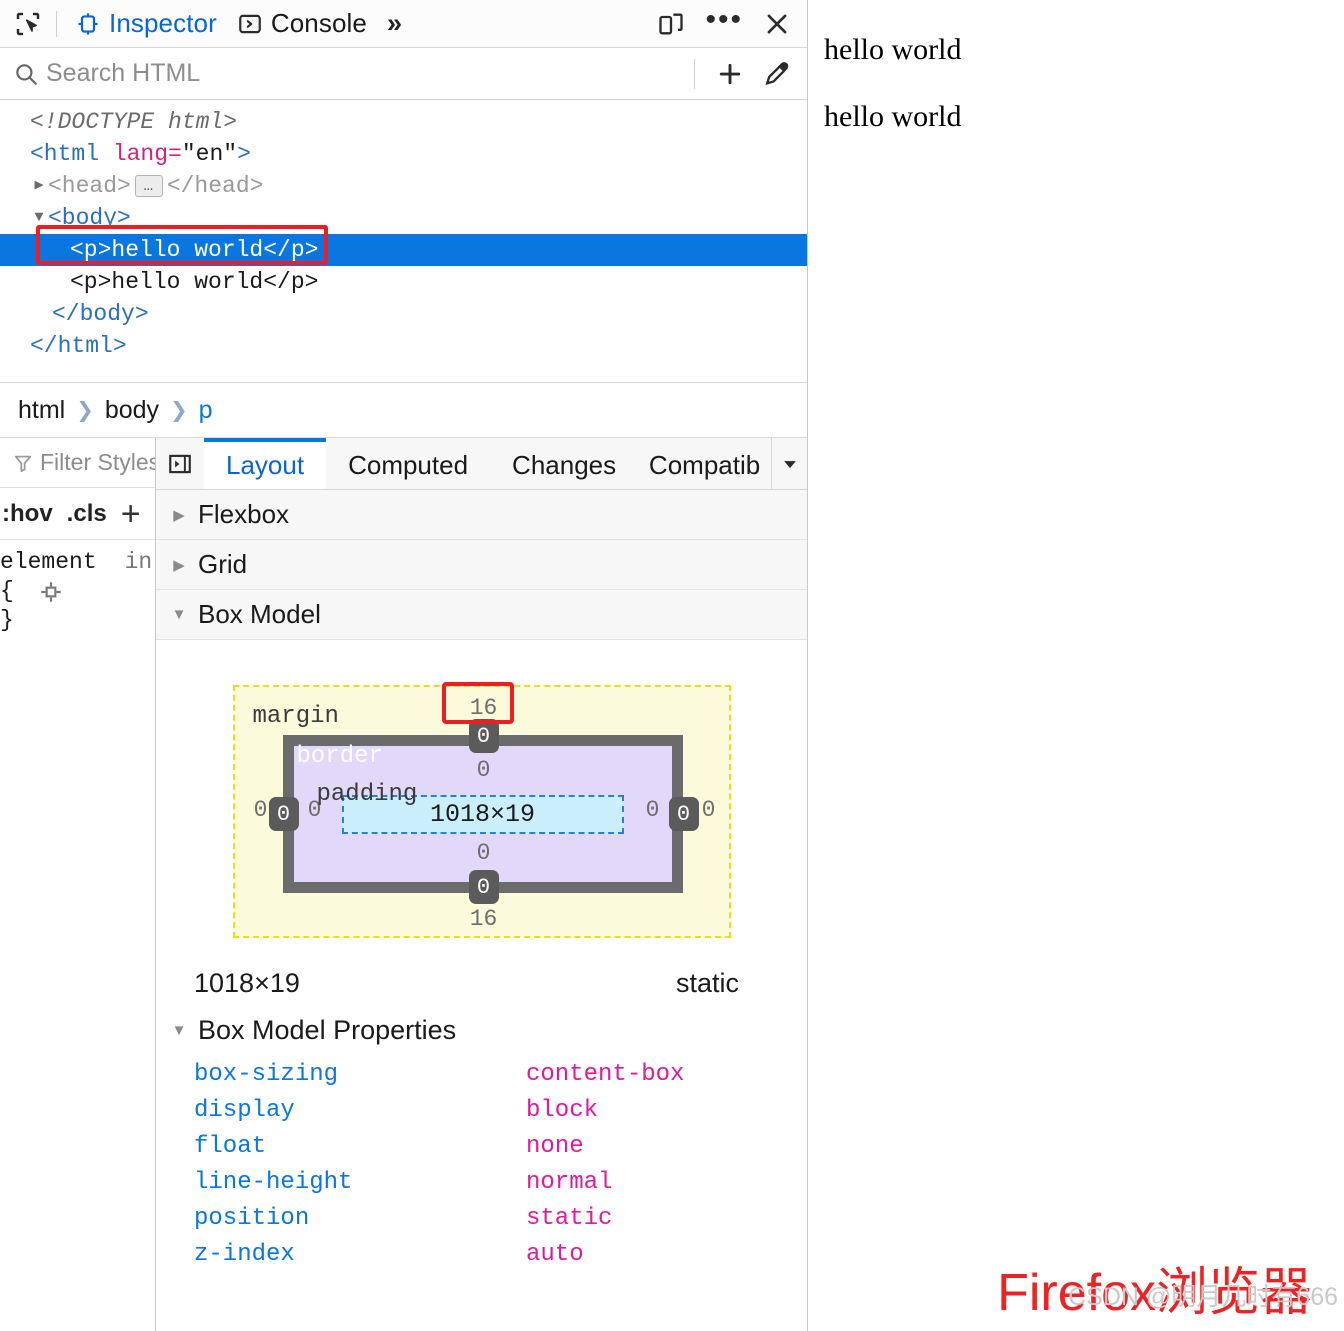 This screenshot has width=1344, height=1331. Describe the element at coordinates (89, 186) in the screenshot. I see `head-tag-open: <head>` at that location.